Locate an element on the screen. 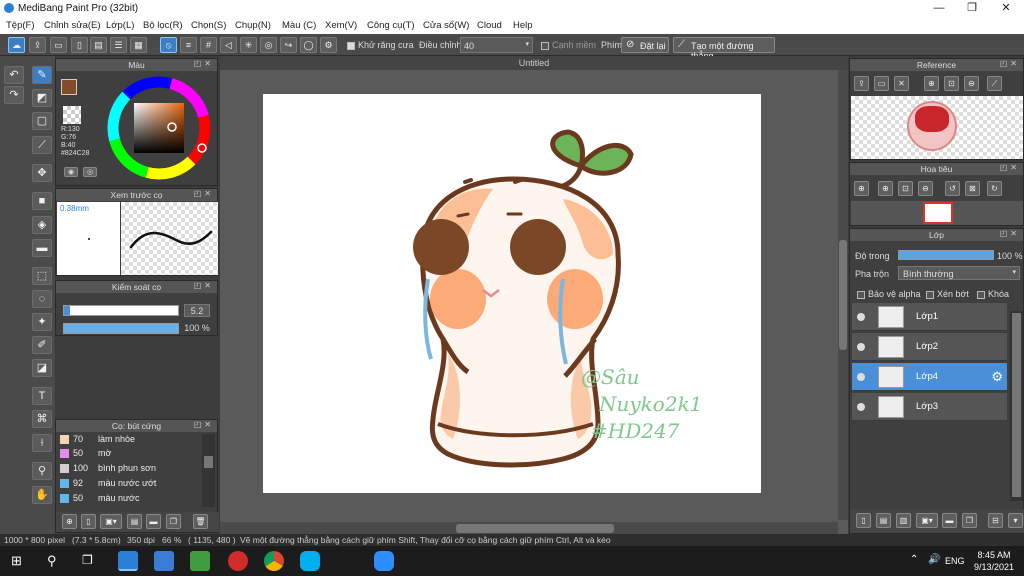 Image resolution: width=1024 pixels, height=576 pixels. brush-list-item: 70 làm nhòe is located at coordinates (128, 439).